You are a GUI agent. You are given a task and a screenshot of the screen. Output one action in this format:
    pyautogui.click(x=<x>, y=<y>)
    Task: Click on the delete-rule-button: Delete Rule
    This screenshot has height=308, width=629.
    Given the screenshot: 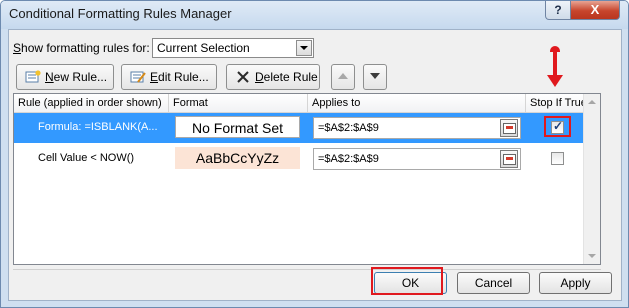 What is the action you would take?
    pyautogui.click(x=273, y=77)
    